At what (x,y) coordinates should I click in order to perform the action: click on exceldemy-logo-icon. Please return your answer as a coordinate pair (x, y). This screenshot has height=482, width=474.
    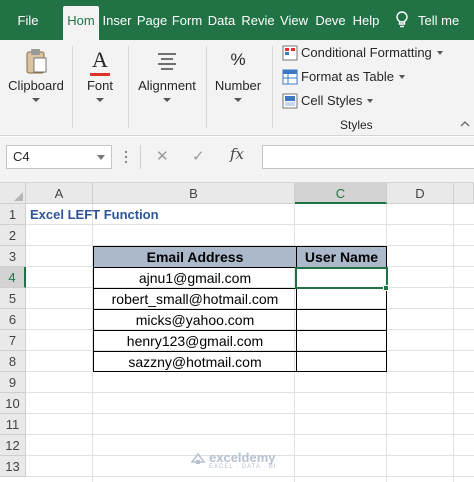
    Looking at the image, I should click on (198, 458).